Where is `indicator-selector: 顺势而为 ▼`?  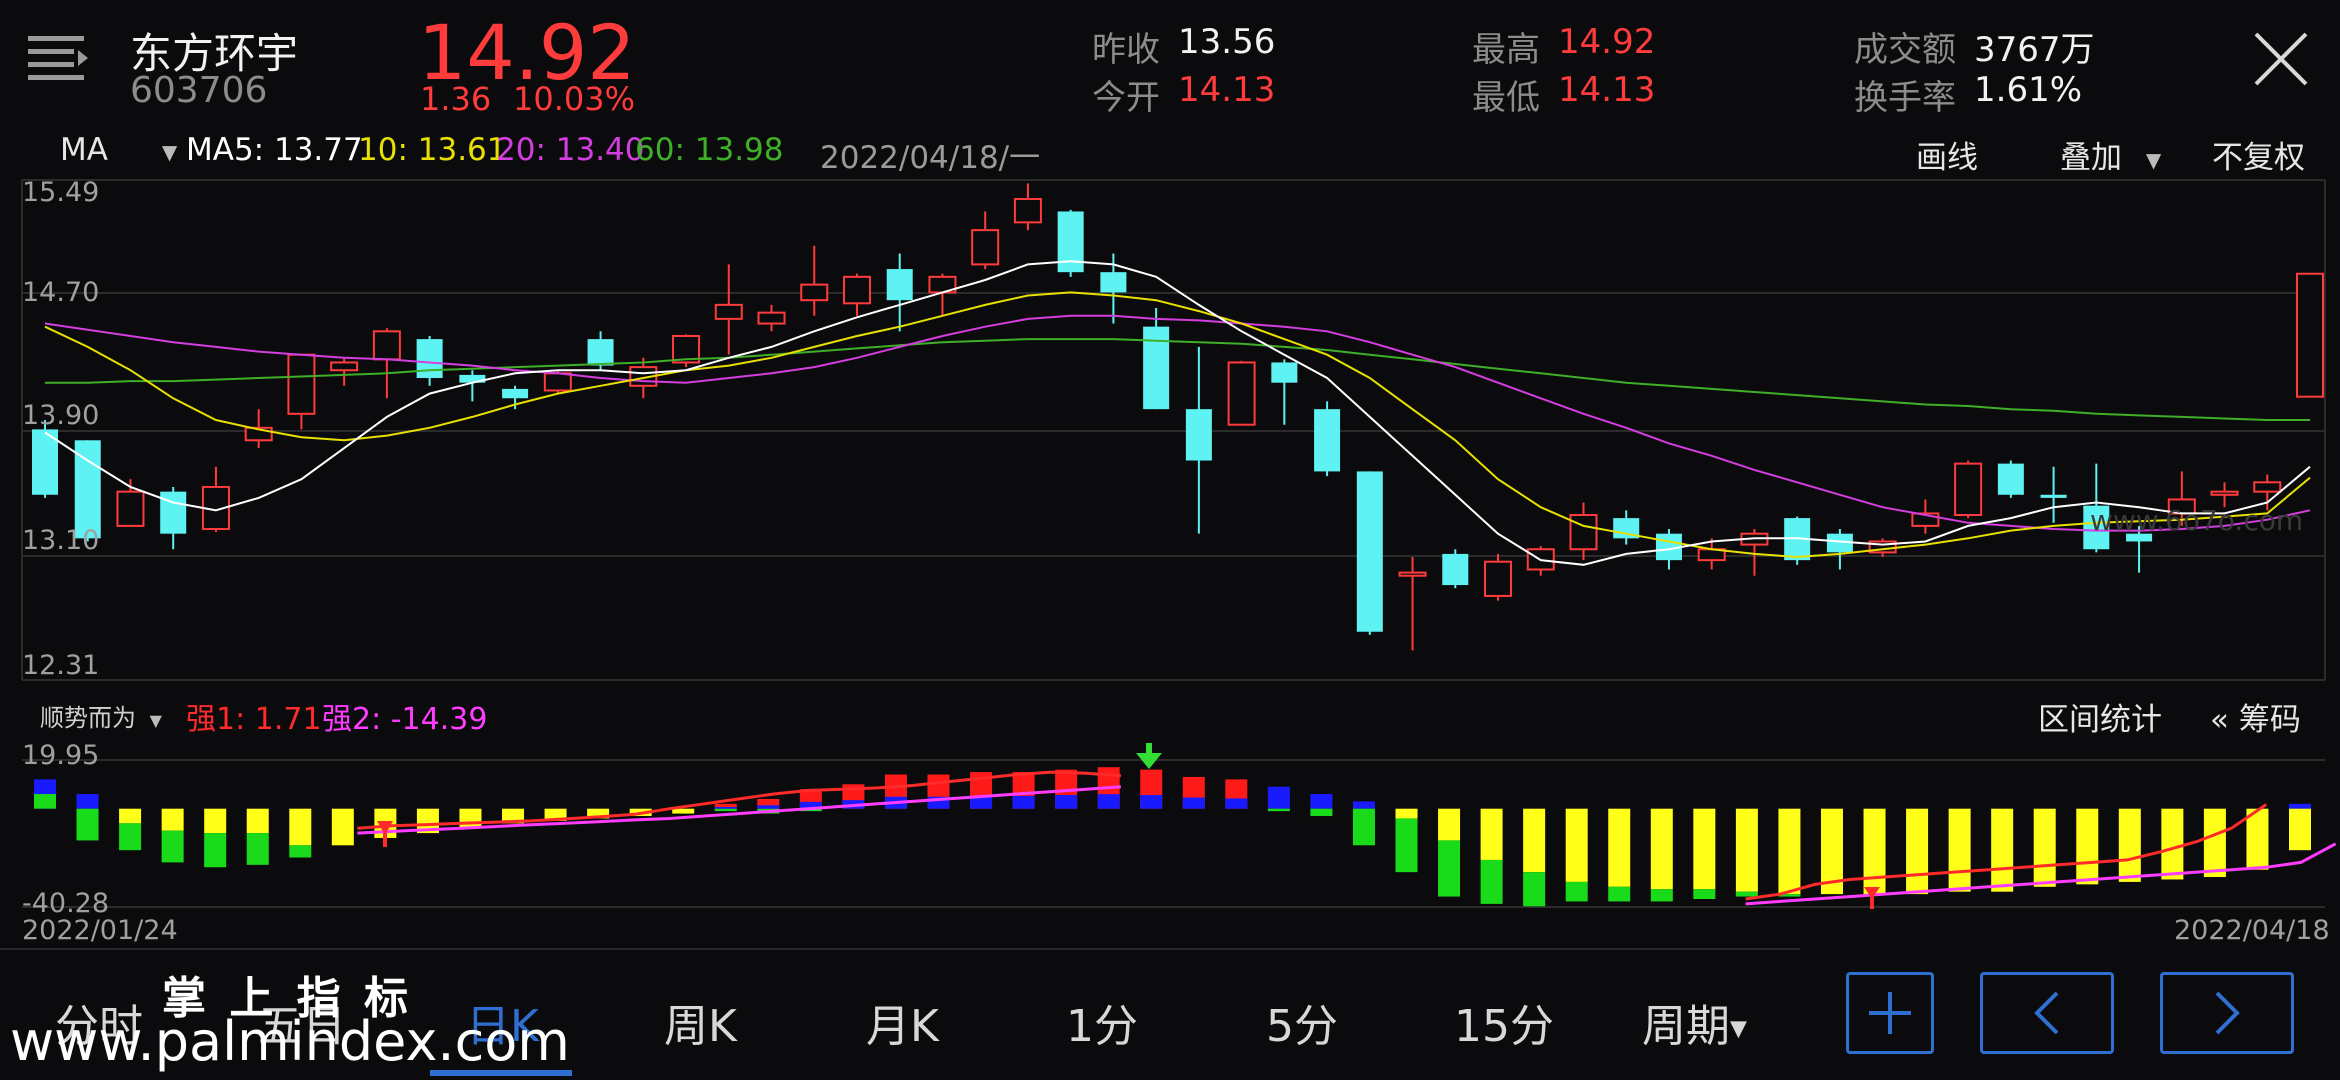 indicator-selector: 顺势而为 ▼ is located at coordinates (101, 715).